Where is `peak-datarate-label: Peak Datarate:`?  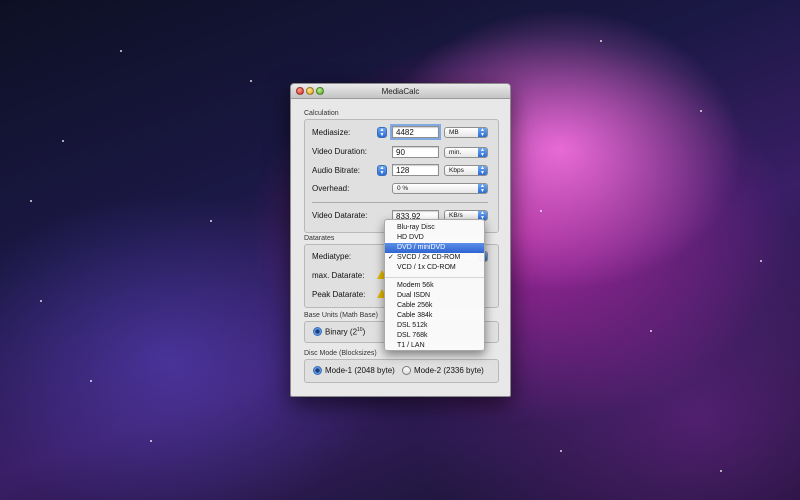 peak-datarate-label: Peak Datarate: is located at coordinates (339, 294).